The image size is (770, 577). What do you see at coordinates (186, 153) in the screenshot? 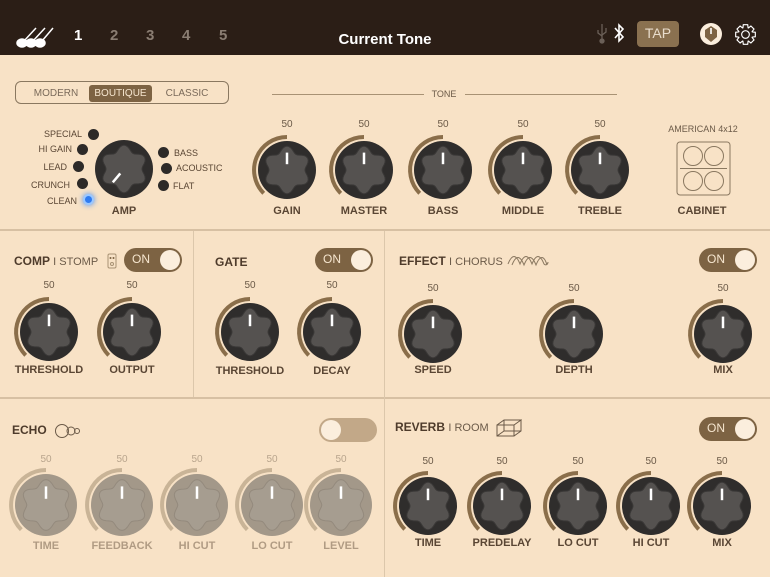
I see `amp-type-bass-label: BASS` at bounding box center [186, 153].